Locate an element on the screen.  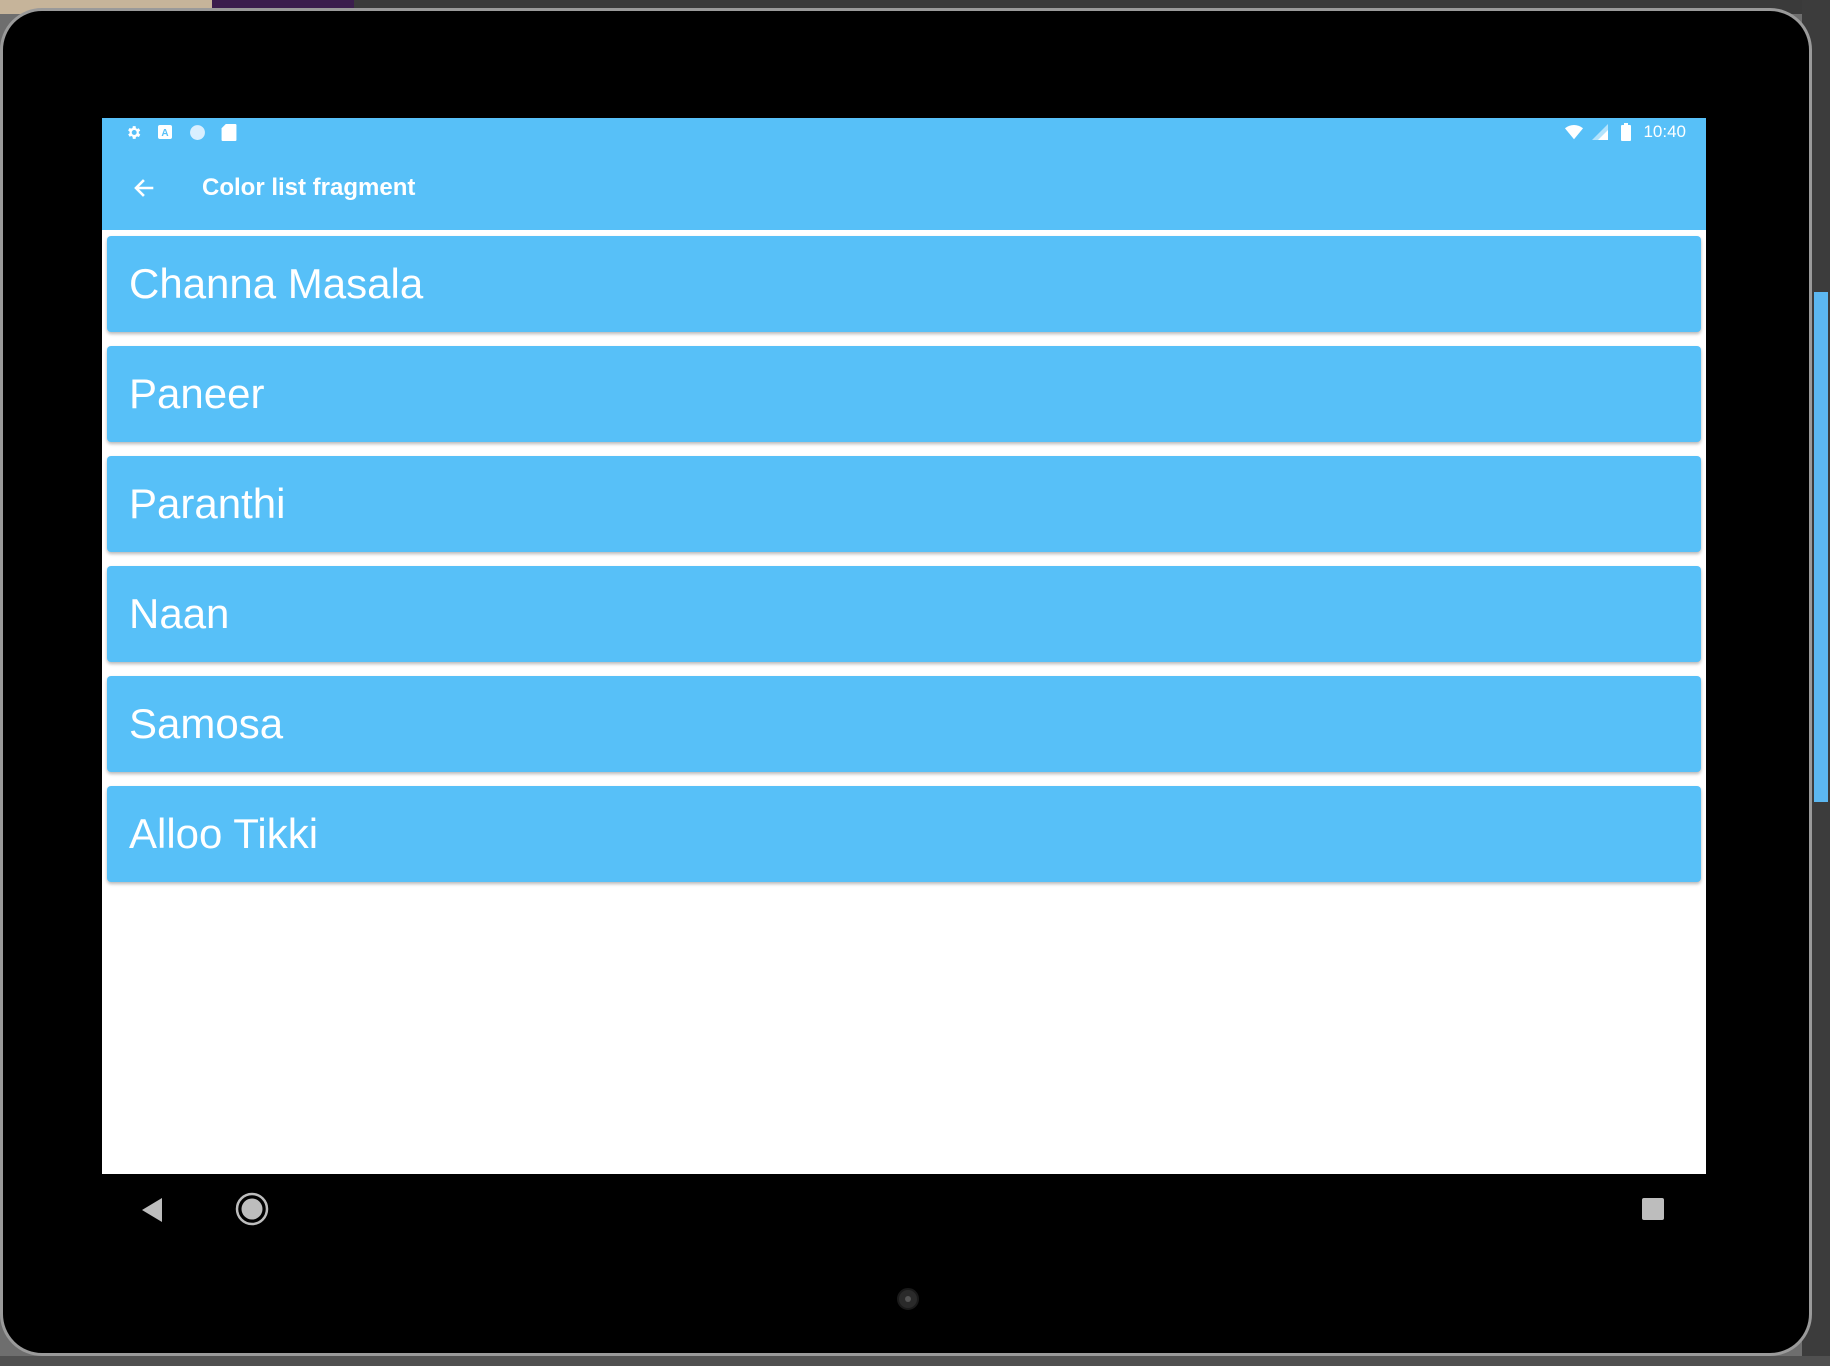
arrow-left-icon is located at coordinates (144, 190).